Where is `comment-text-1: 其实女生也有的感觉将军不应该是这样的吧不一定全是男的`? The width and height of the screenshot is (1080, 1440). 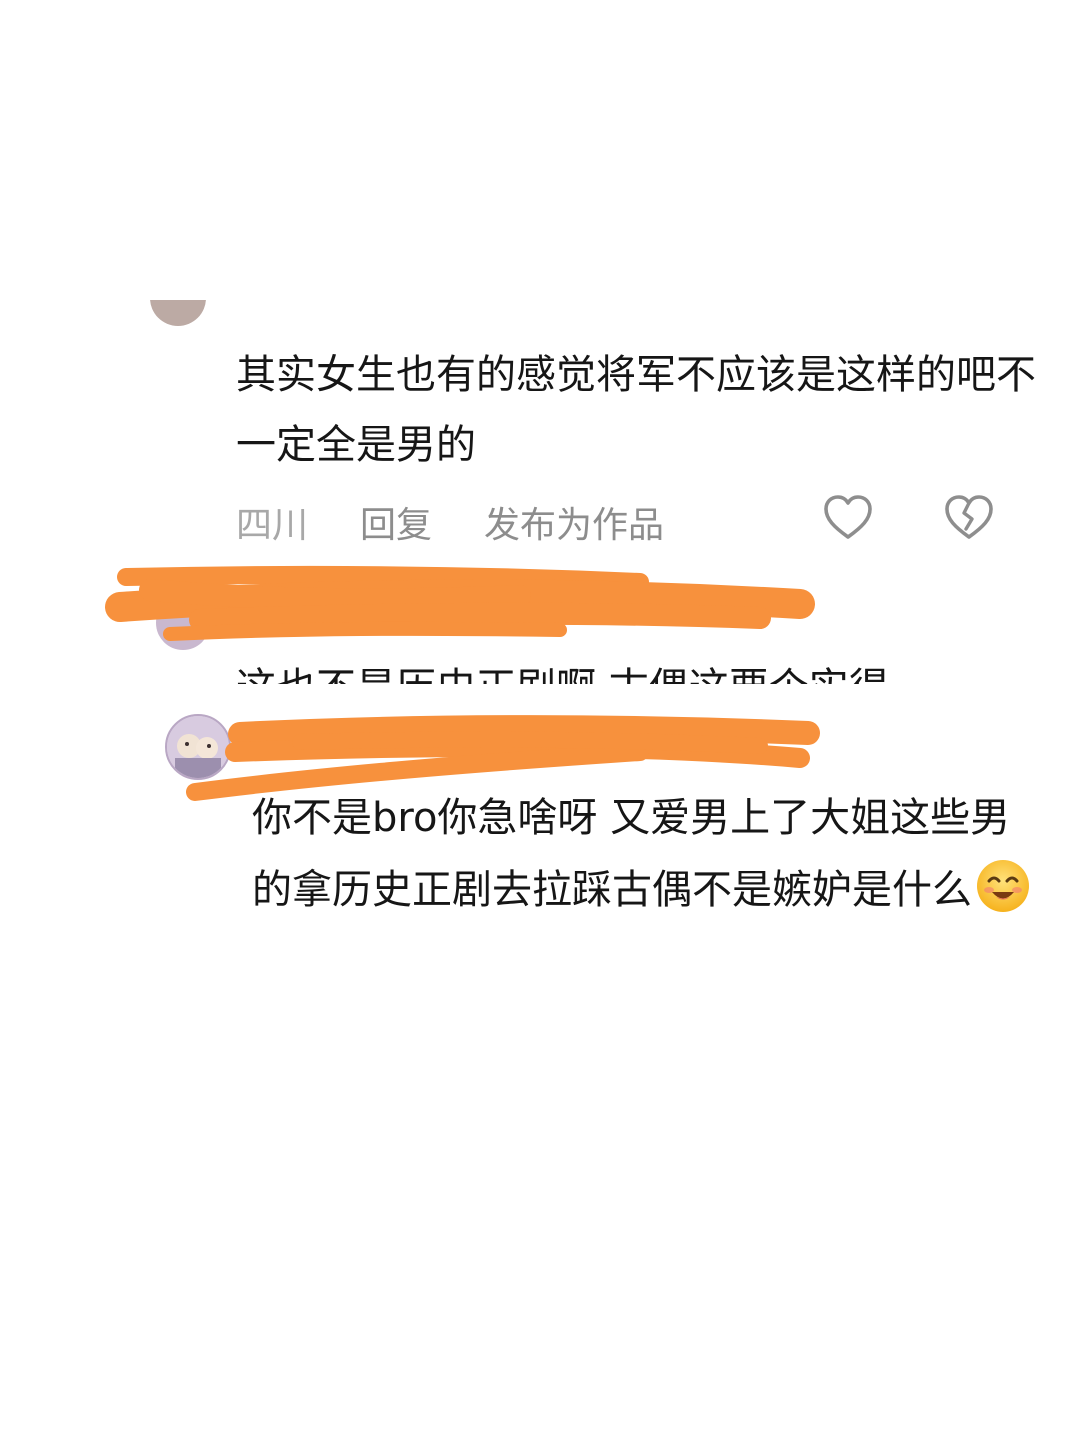
comment-text-1: 其实女生也有的感觉将军不应该是这样的吧不一定全是男的 is located at coordinates (636, 410).